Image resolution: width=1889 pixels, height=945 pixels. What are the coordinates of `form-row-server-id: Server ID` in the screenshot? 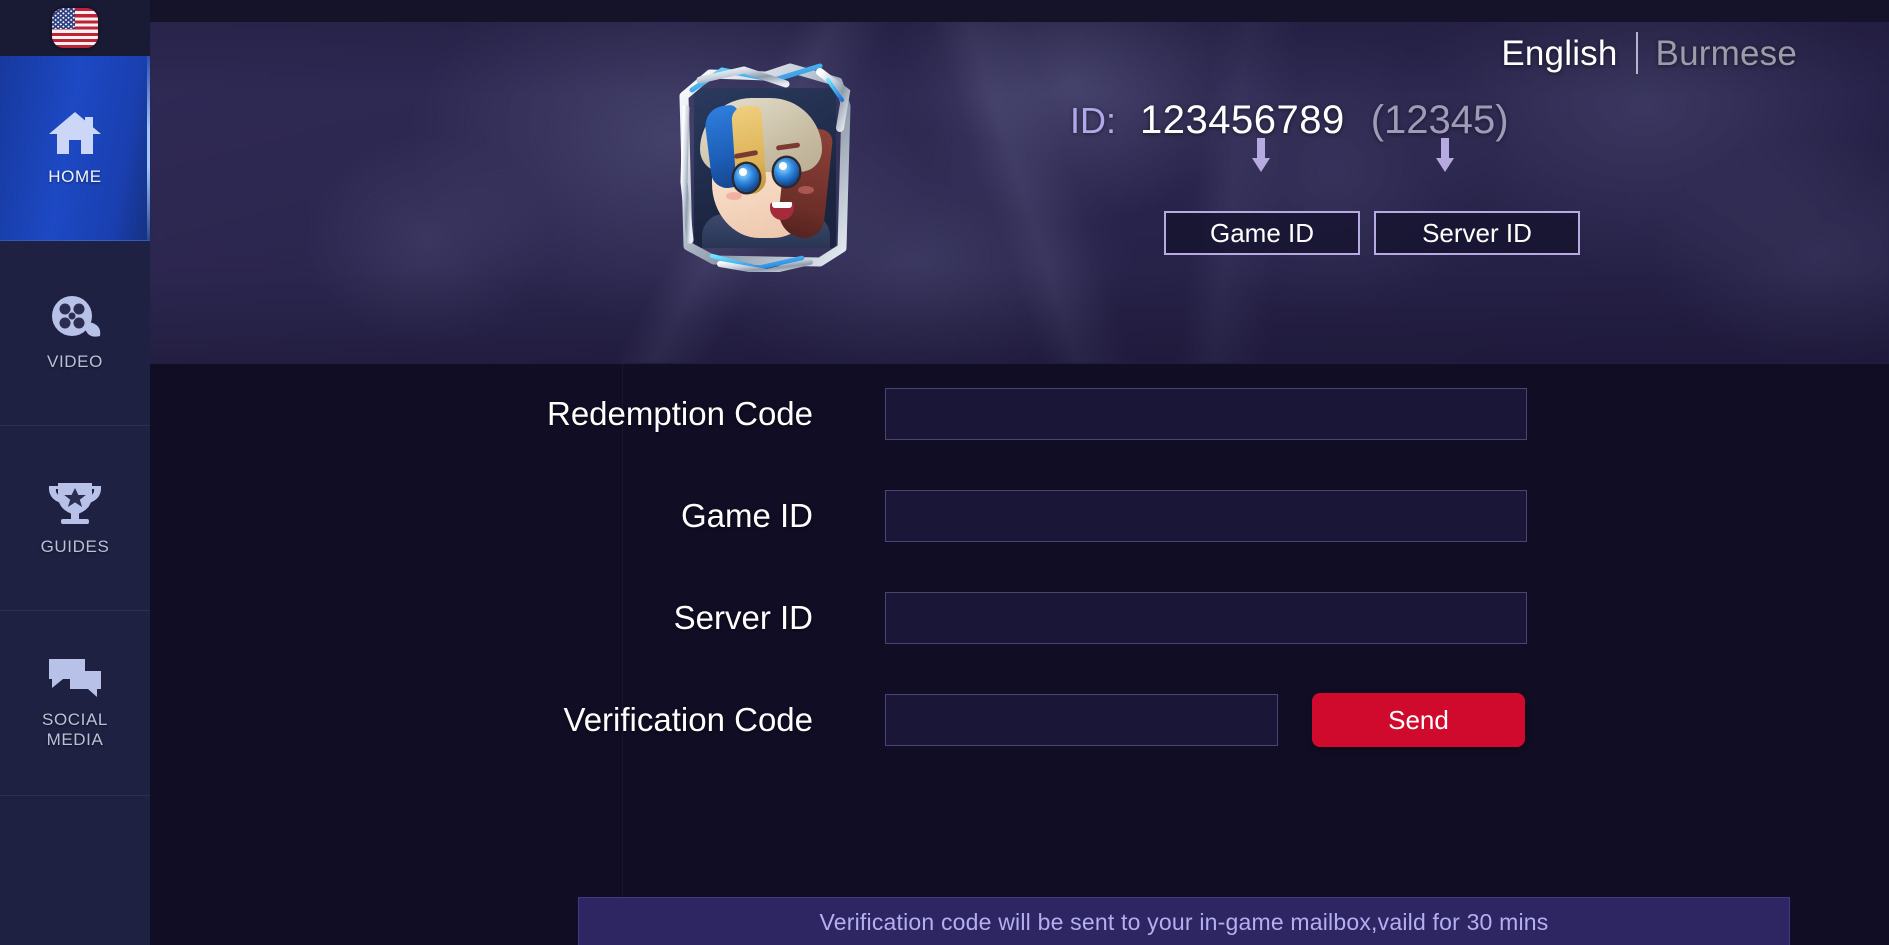 It's located at (1019, 618).